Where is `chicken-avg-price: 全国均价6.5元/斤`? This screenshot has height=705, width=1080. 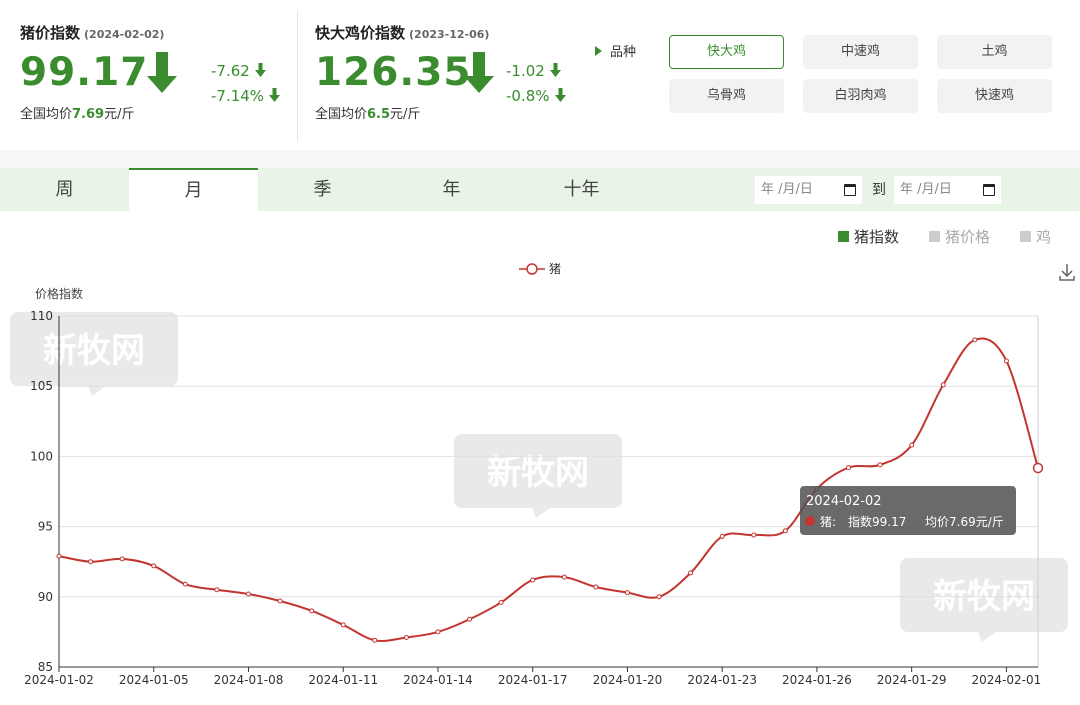
chicken-avg-price: 全国均价6.5元/斤 is located at coordinates (368, 114).